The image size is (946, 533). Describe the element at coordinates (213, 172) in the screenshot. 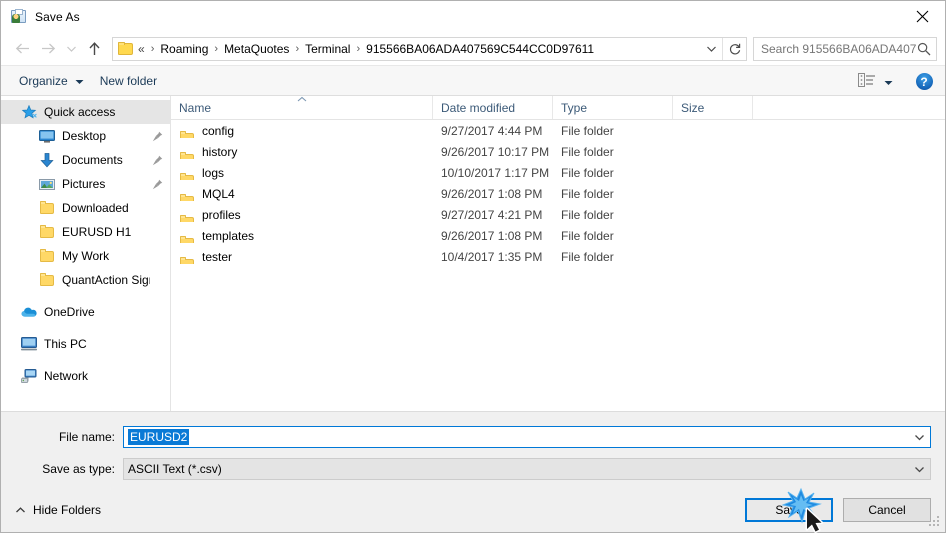

I see `file-name-label: logs` at that location.